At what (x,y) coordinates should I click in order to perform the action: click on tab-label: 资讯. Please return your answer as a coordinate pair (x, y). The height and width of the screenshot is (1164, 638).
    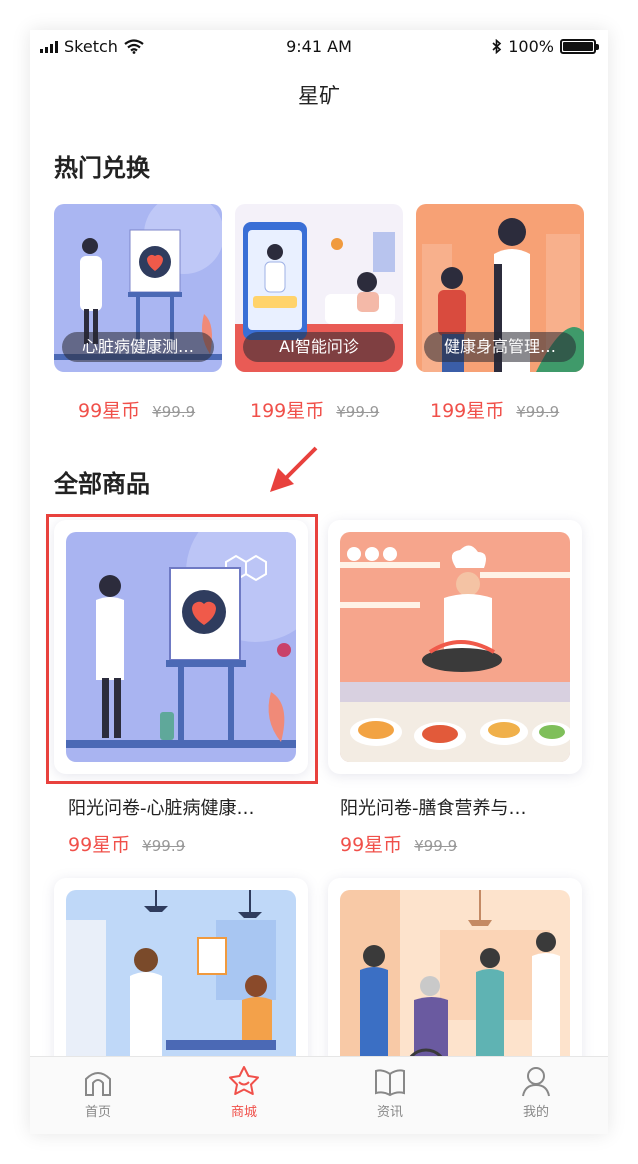
    Looking at the image, I should click on (389, 1112).